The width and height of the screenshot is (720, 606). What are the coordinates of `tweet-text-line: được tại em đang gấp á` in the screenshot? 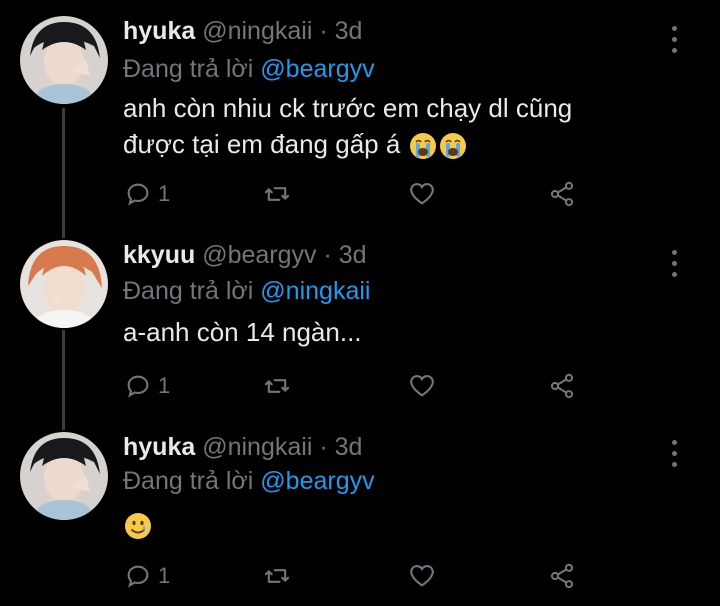 It's located at (262, 144).